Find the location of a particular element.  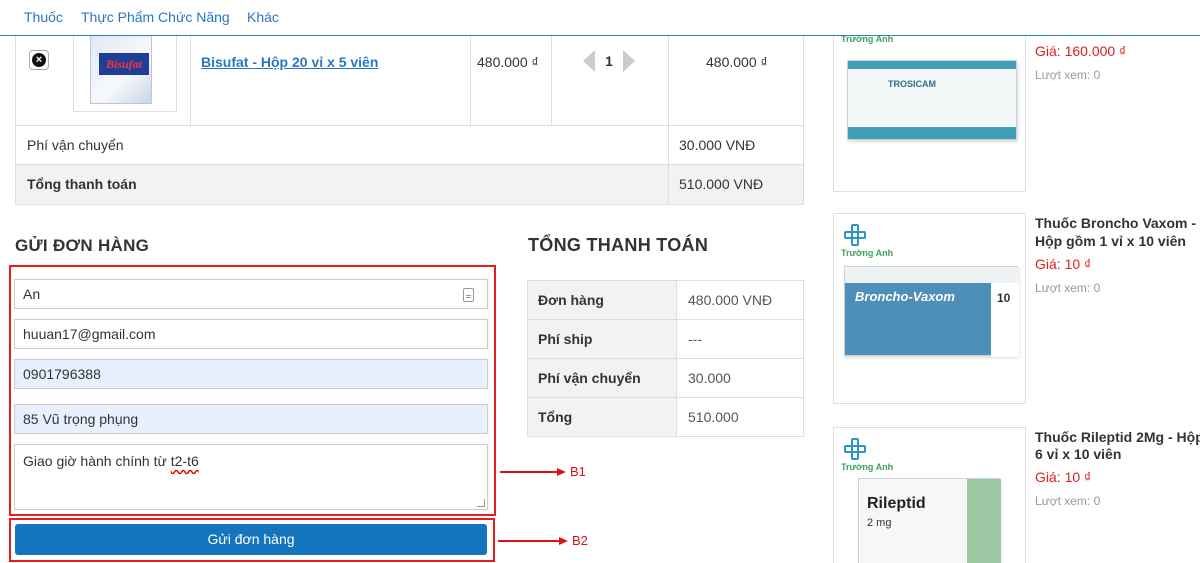

note-text-misspelled: t2-t6 is located at coordinates (184, 461).